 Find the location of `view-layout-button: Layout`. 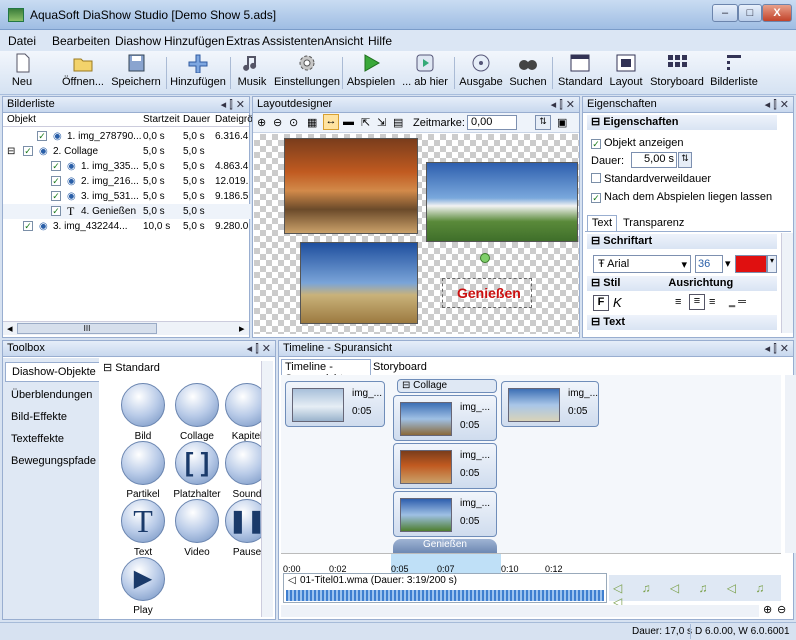

view-layout-button: Layout is located at coordinates (626, 73).